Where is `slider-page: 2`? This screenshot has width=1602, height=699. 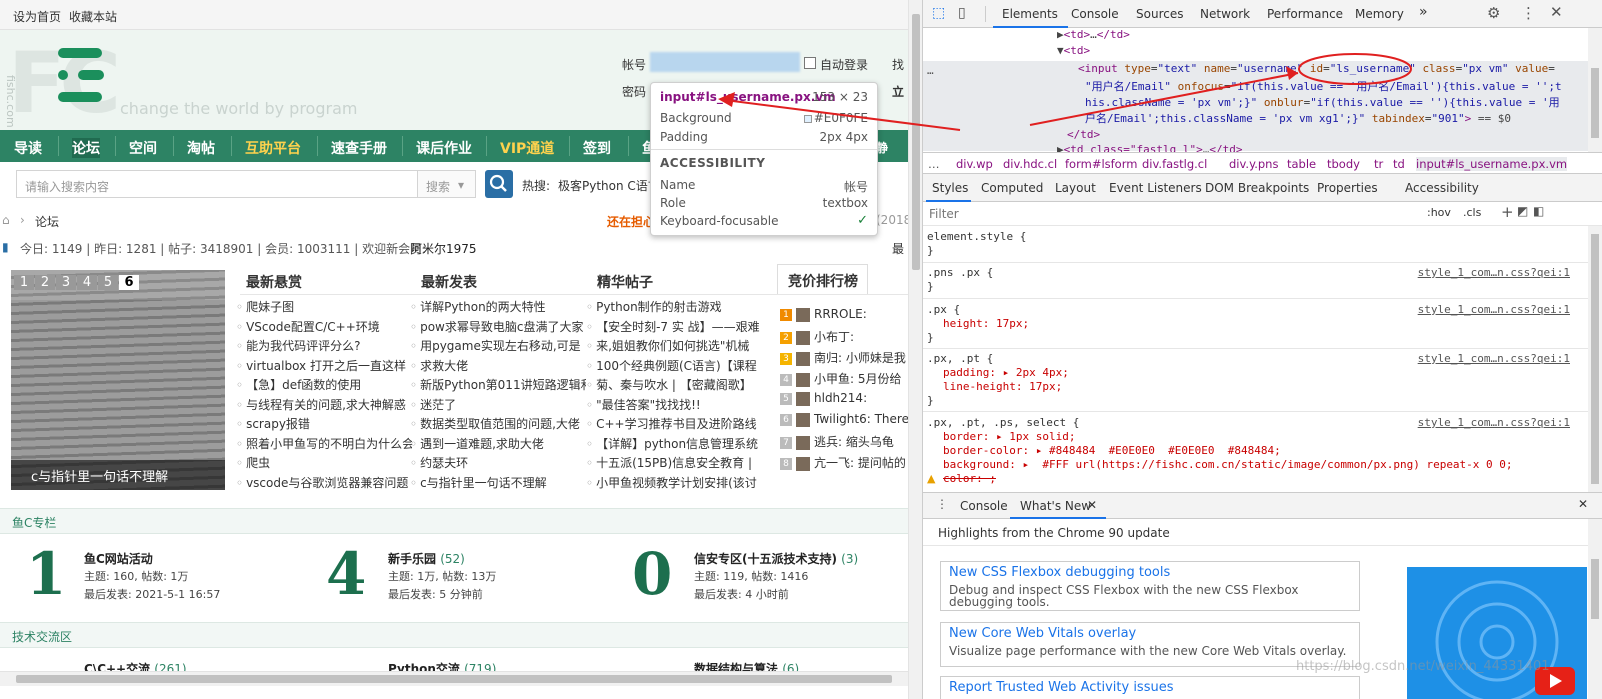 slider-page: 2 is located at coordinates (45, 282).